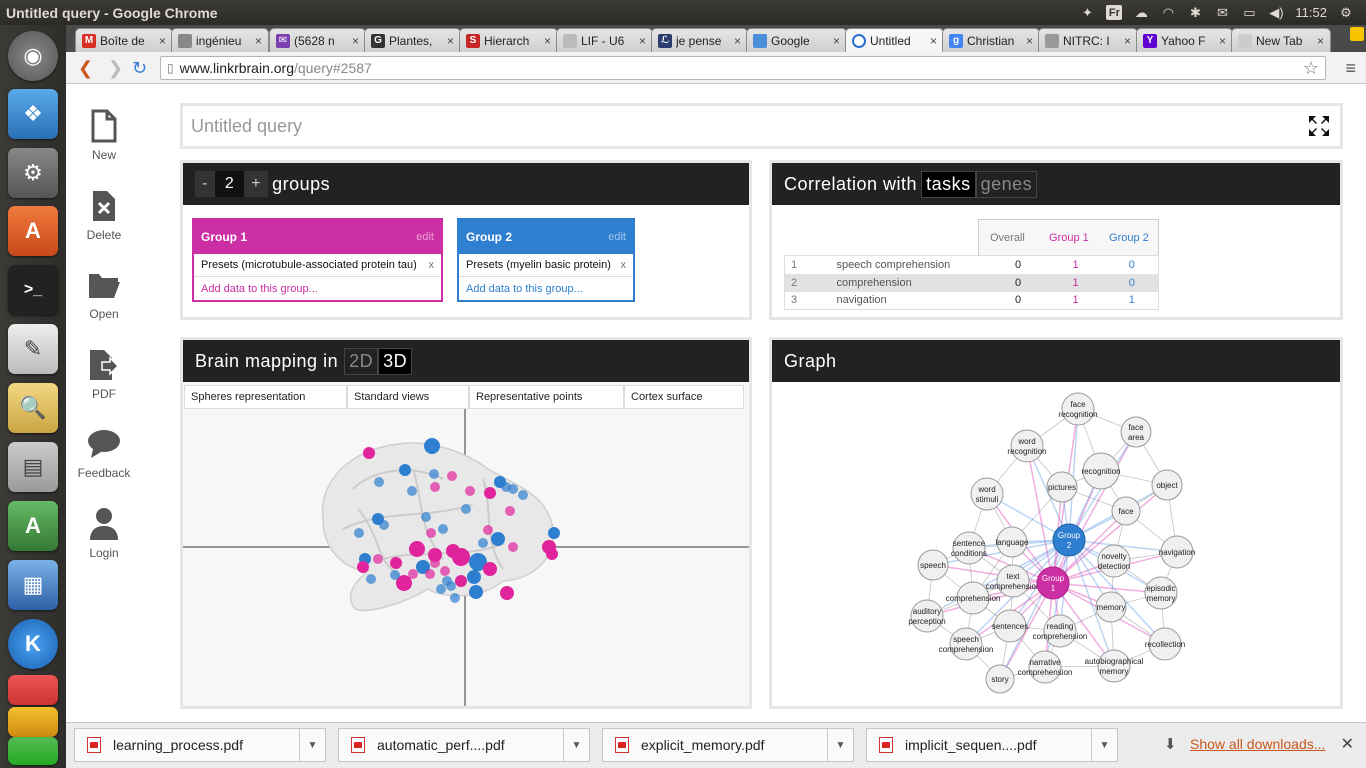 This screenshot has width=1366, height=768. I want to click on tab-10: g Christian ×, so click(991, 40).